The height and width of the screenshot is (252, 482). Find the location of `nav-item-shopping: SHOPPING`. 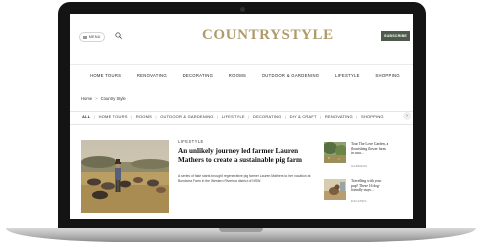

nav-item-shopping: SHOPPING is located at coordinates (387, 75).